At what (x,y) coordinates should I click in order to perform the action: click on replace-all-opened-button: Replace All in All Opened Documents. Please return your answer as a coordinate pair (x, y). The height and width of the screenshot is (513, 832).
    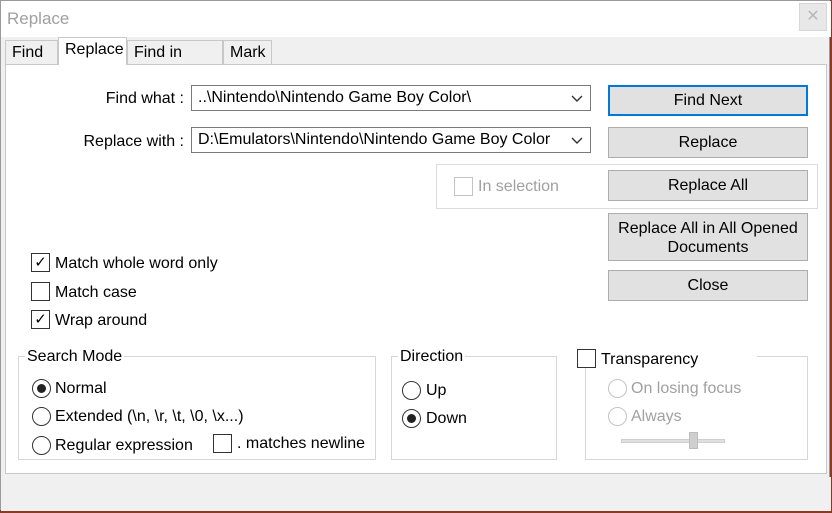
    Looking at the image, I should click on (708, 237).